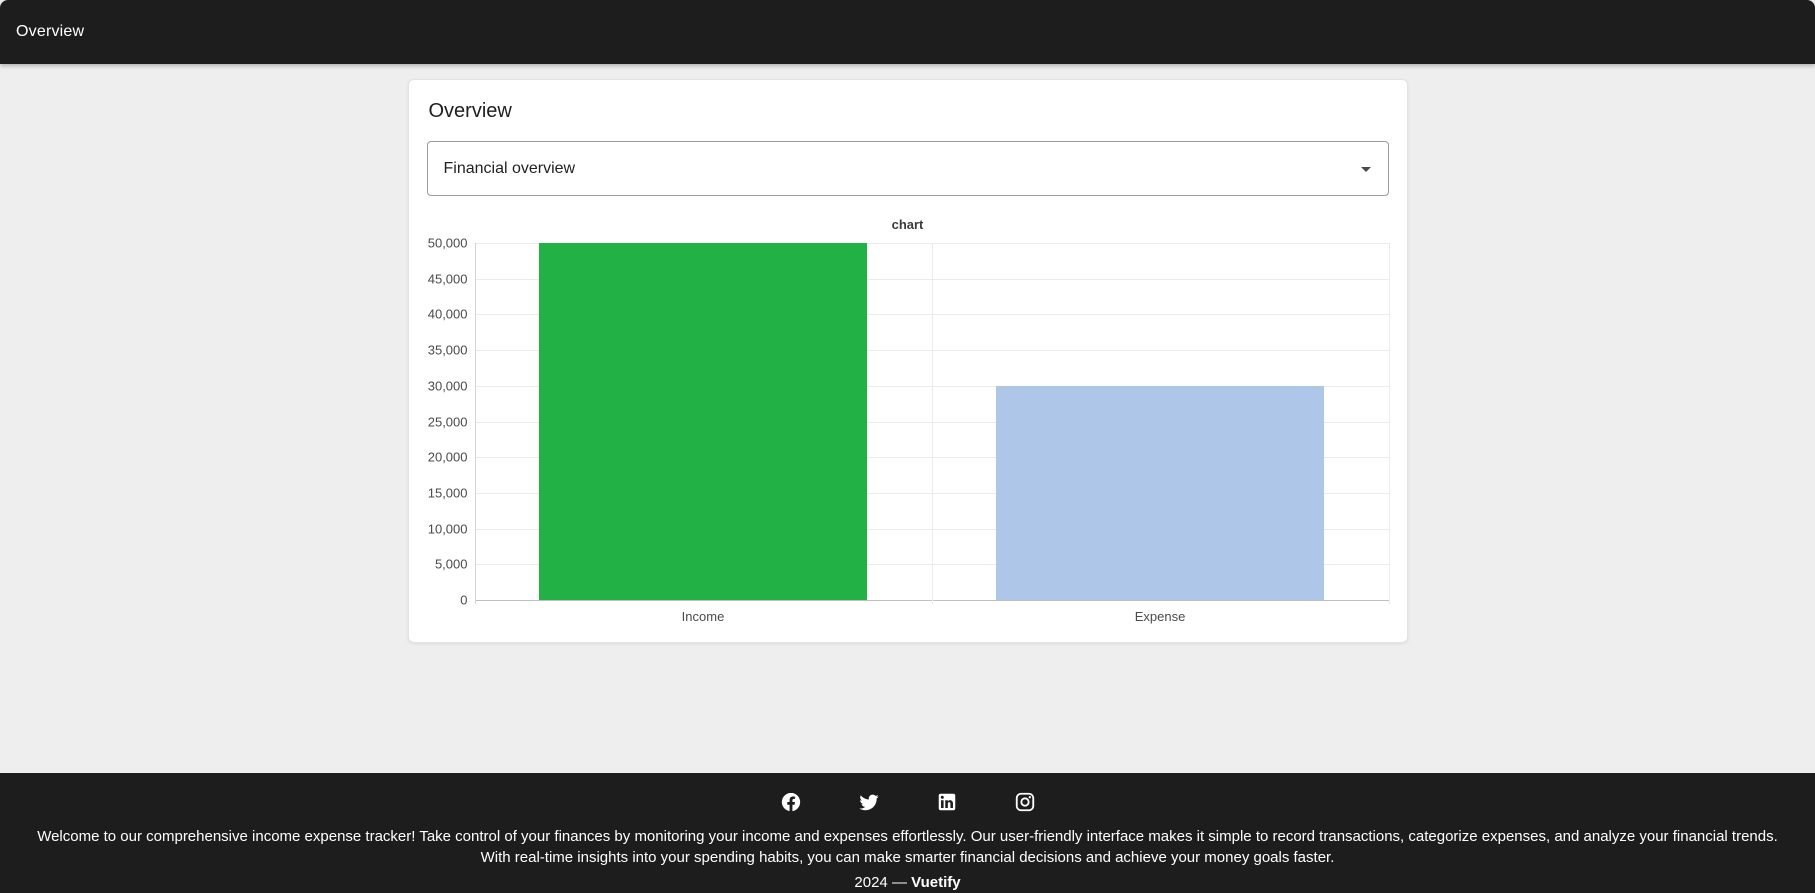 This screenshot has width=1815, height=893. I want to click on linkedin-icon, so click(947, 803).